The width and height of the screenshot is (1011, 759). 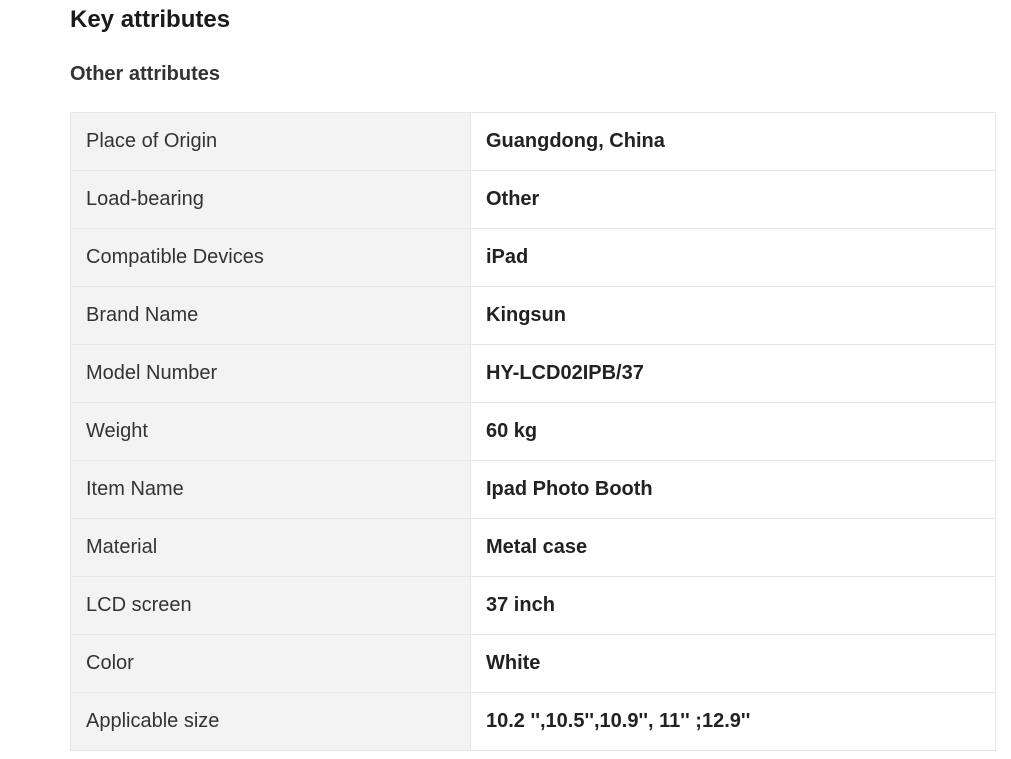 I want to click on table-row: Weight 60 kg, so click(x=533, y=431).